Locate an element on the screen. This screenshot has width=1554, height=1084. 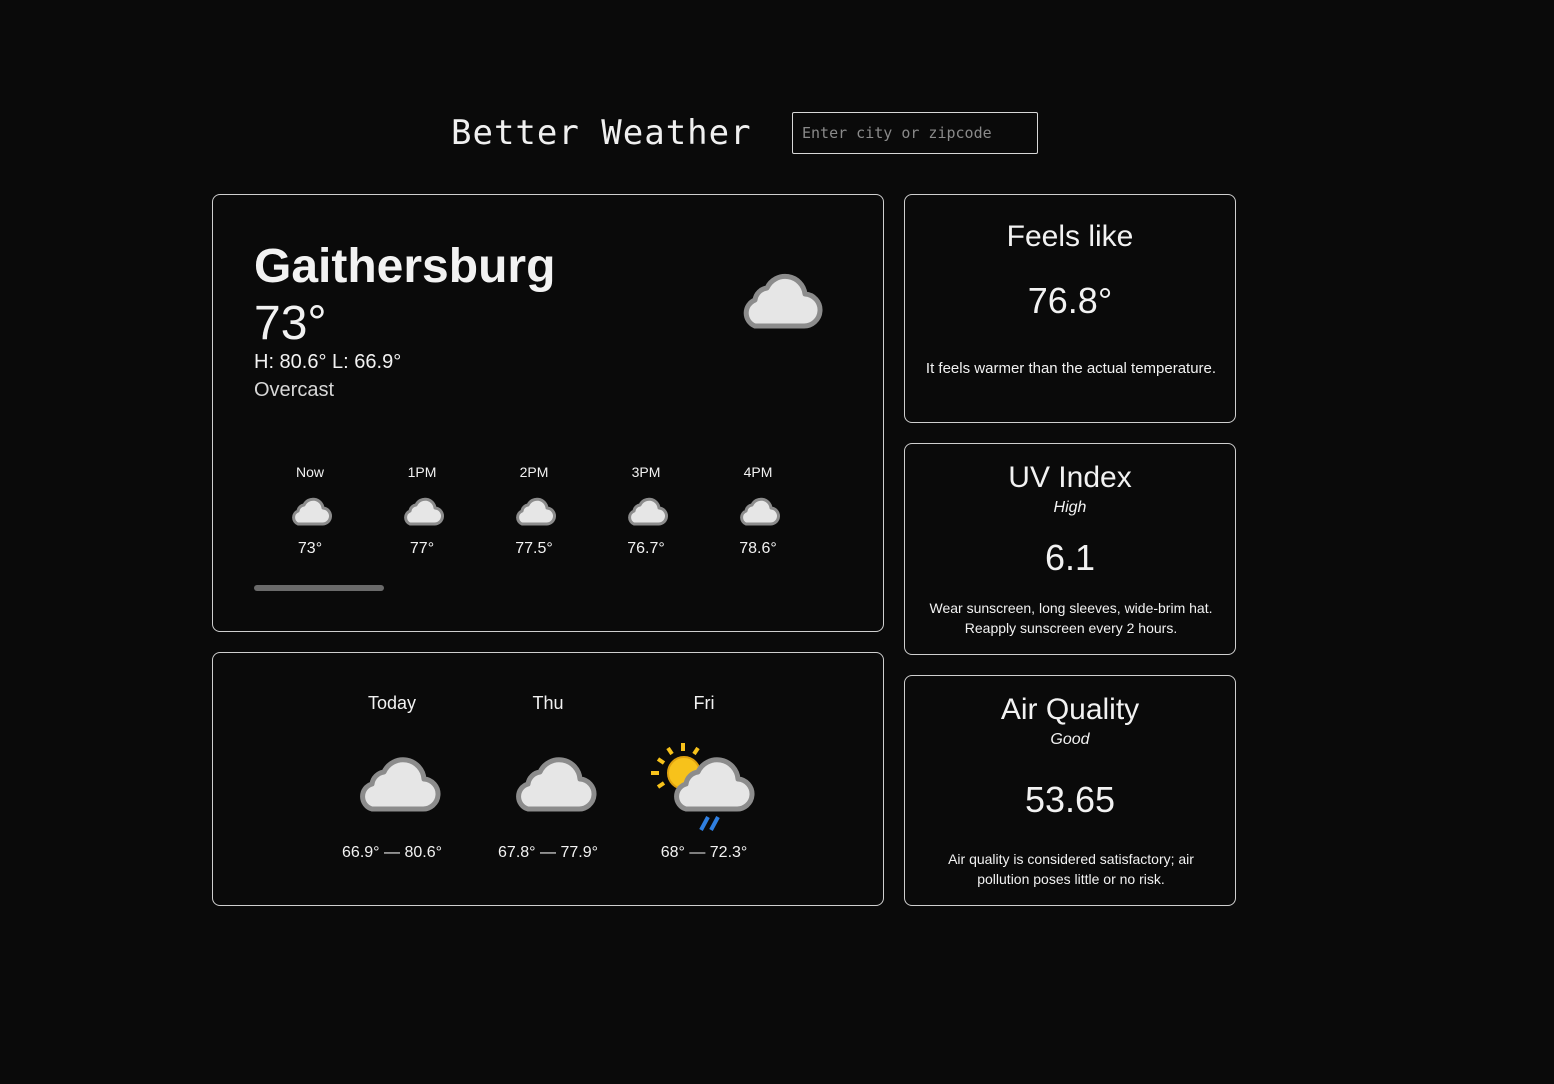
search-input is located at coordinates (915, 133).